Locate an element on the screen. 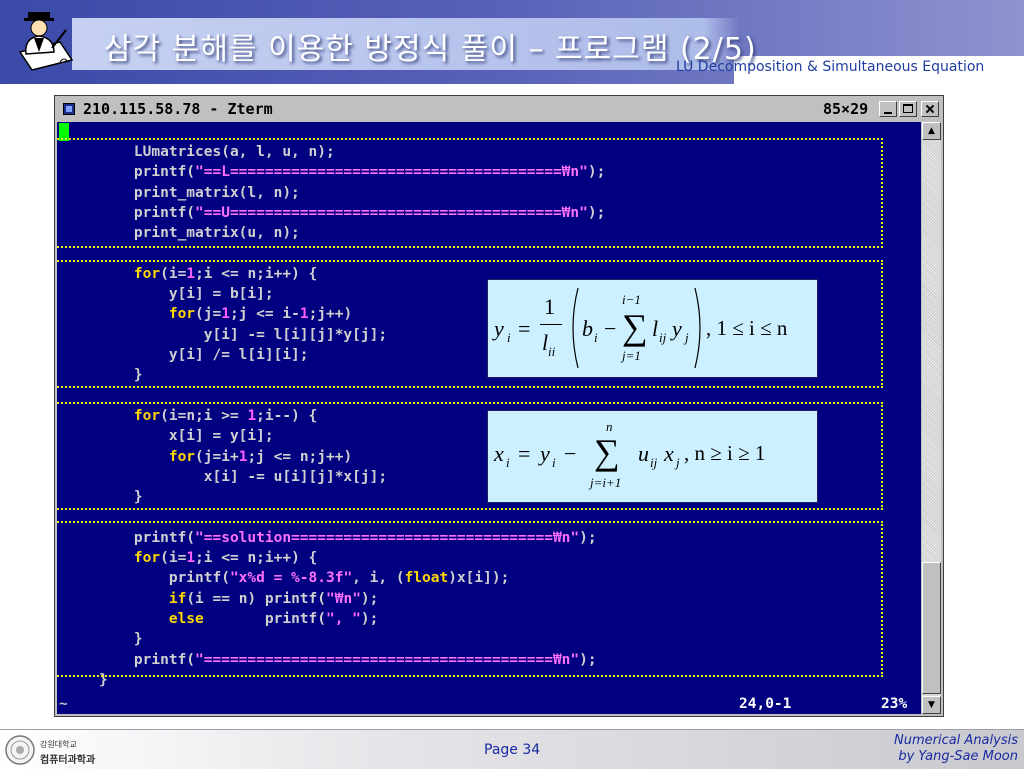 This screenshot has height=769, width=1024. cursor-position: 24,0-1 is located at coordinates (765, 704).